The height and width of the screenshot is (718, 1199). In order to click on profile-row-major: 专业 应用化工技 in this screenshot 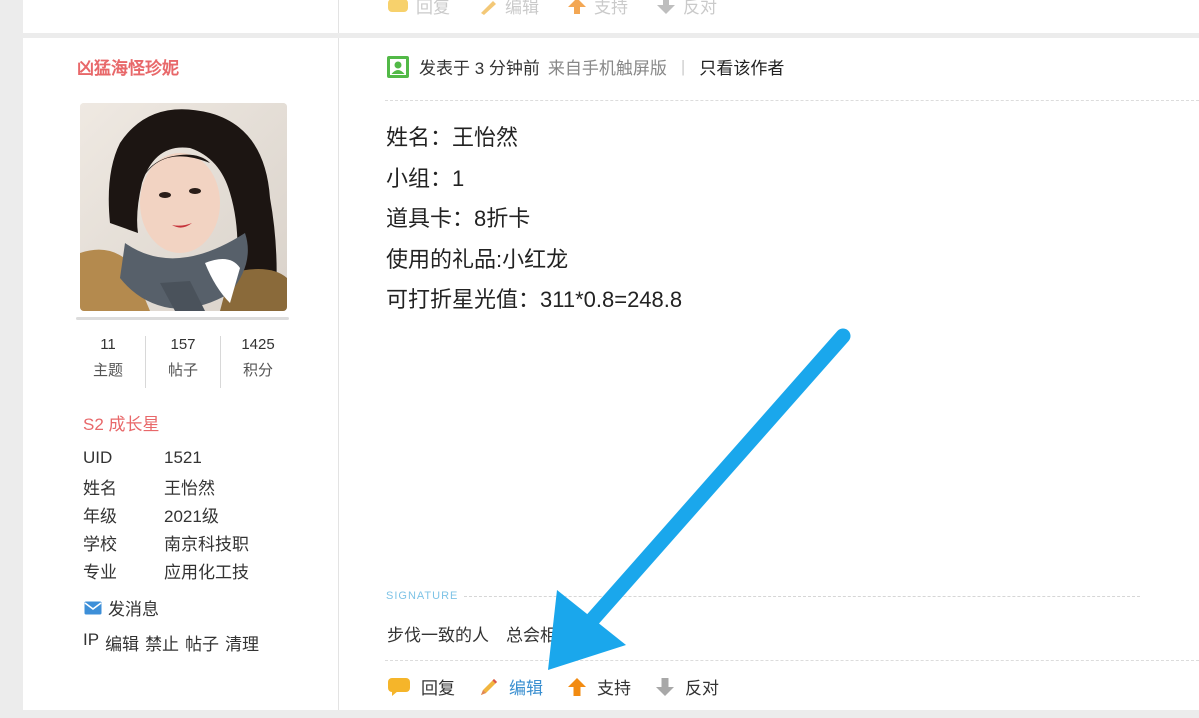, I will do `click(166, 572)`.